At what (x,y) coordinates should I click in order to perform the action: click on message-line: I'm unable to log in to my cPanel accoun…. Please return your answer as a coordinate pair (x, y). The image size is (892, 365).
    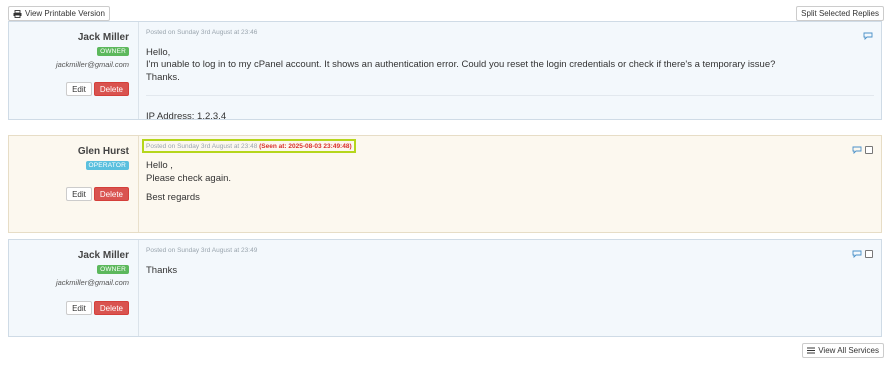
    Looking at the image, I should click on (461, 64).